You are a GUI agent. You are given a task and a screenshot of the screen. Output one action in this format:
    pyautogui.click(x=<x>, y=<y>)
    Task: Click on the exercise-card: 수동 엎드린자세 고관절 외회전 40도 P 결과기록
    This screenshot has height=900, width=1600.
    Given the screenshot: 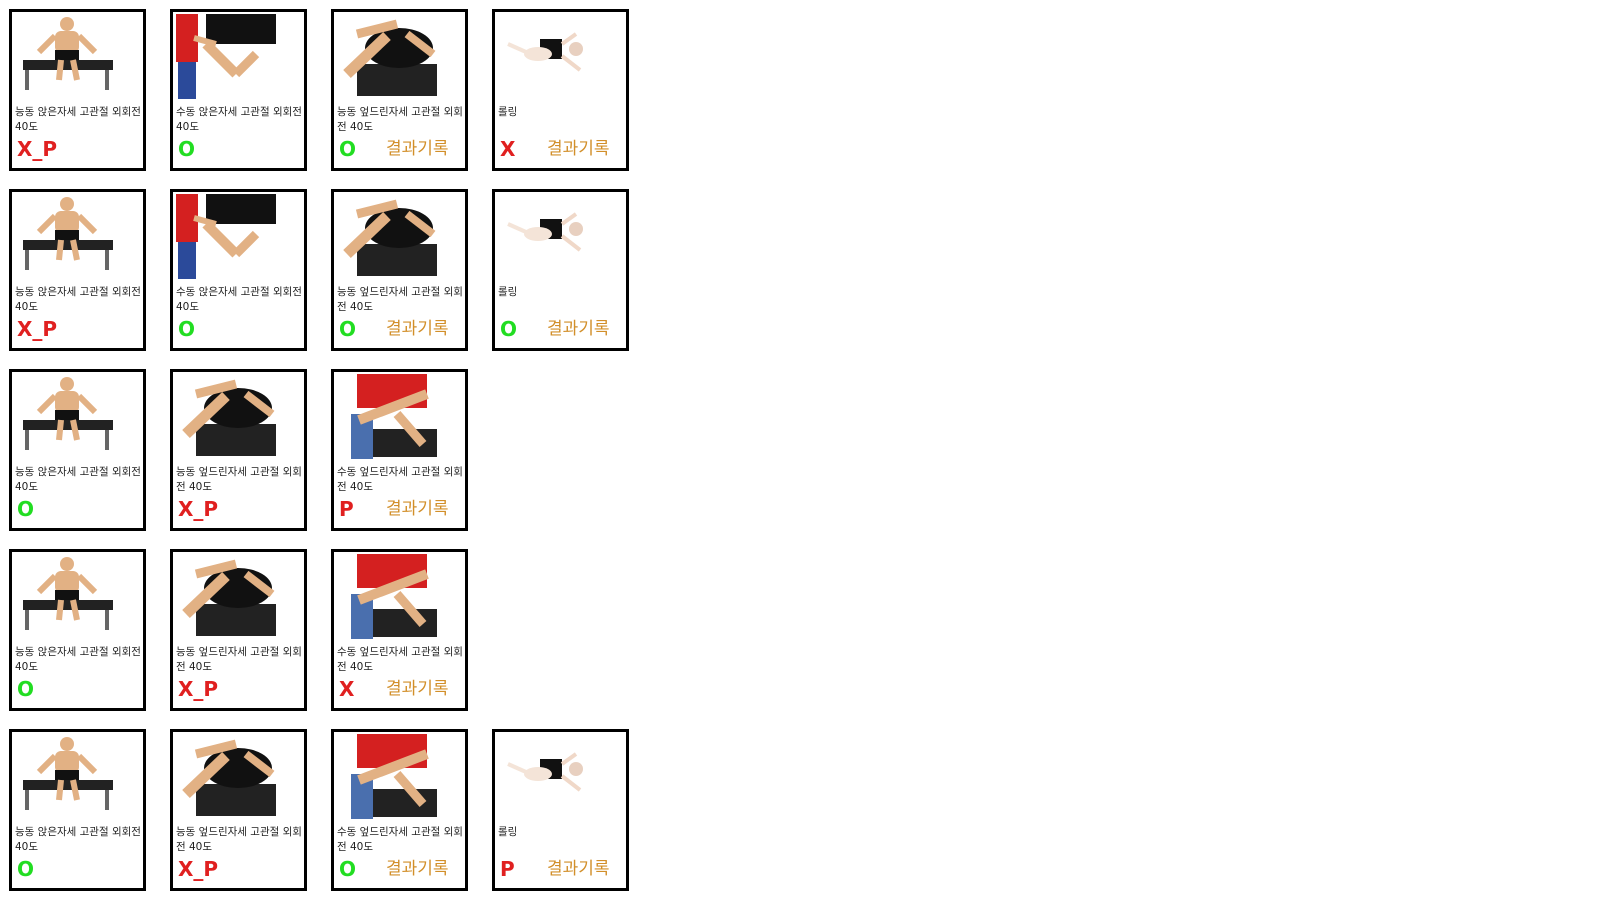 What is the action you would take?
    pyautogui.click(x=399, y=450)
    